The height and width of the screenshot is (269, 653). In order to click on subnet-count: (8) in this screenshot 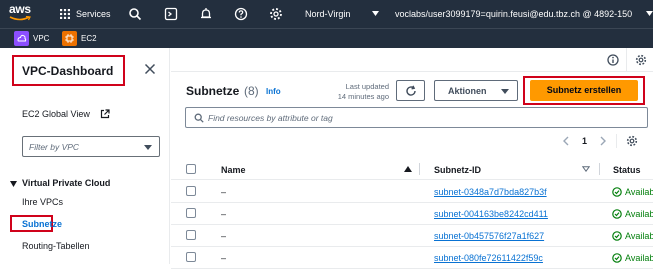, I will do `click(251, 91)`.